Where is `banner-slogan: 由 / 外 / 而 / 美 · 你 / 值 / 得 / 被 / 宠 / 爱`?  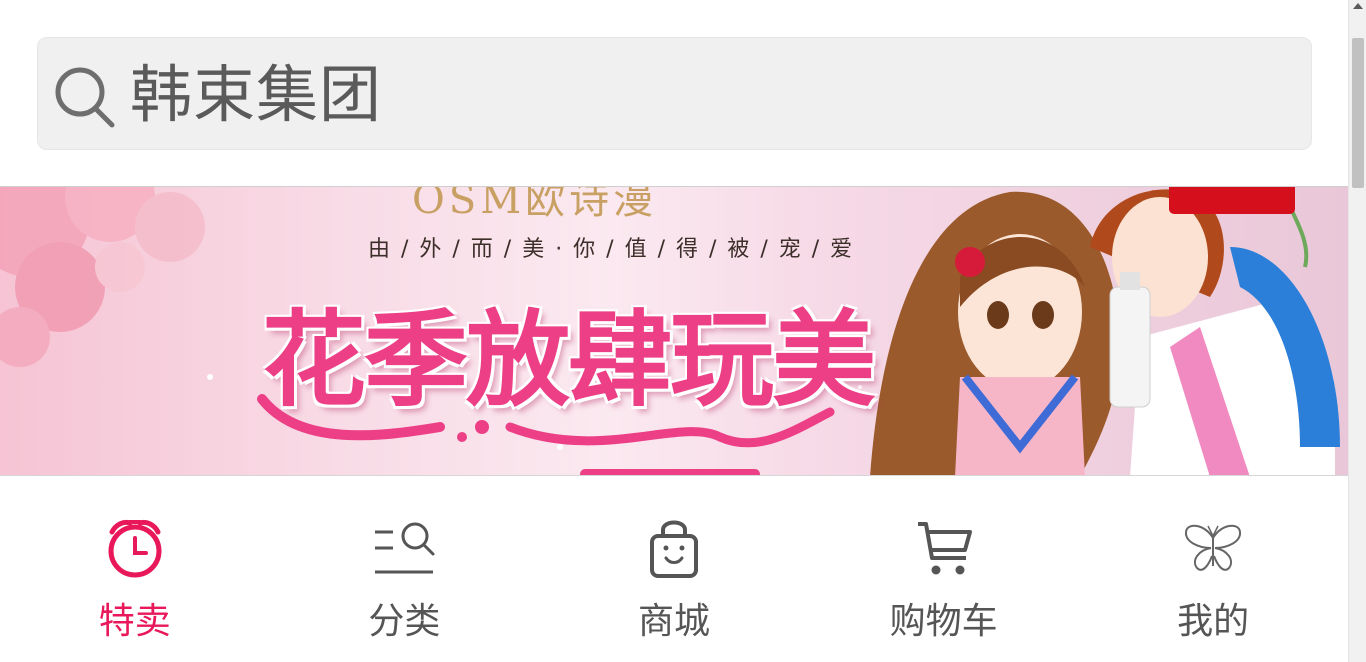 banner-slogan: 由 / 外 / 而 / 美 · 你 / 值 / 得 / 被 / 宠 / 爱 is located at coordinates (611, 249).